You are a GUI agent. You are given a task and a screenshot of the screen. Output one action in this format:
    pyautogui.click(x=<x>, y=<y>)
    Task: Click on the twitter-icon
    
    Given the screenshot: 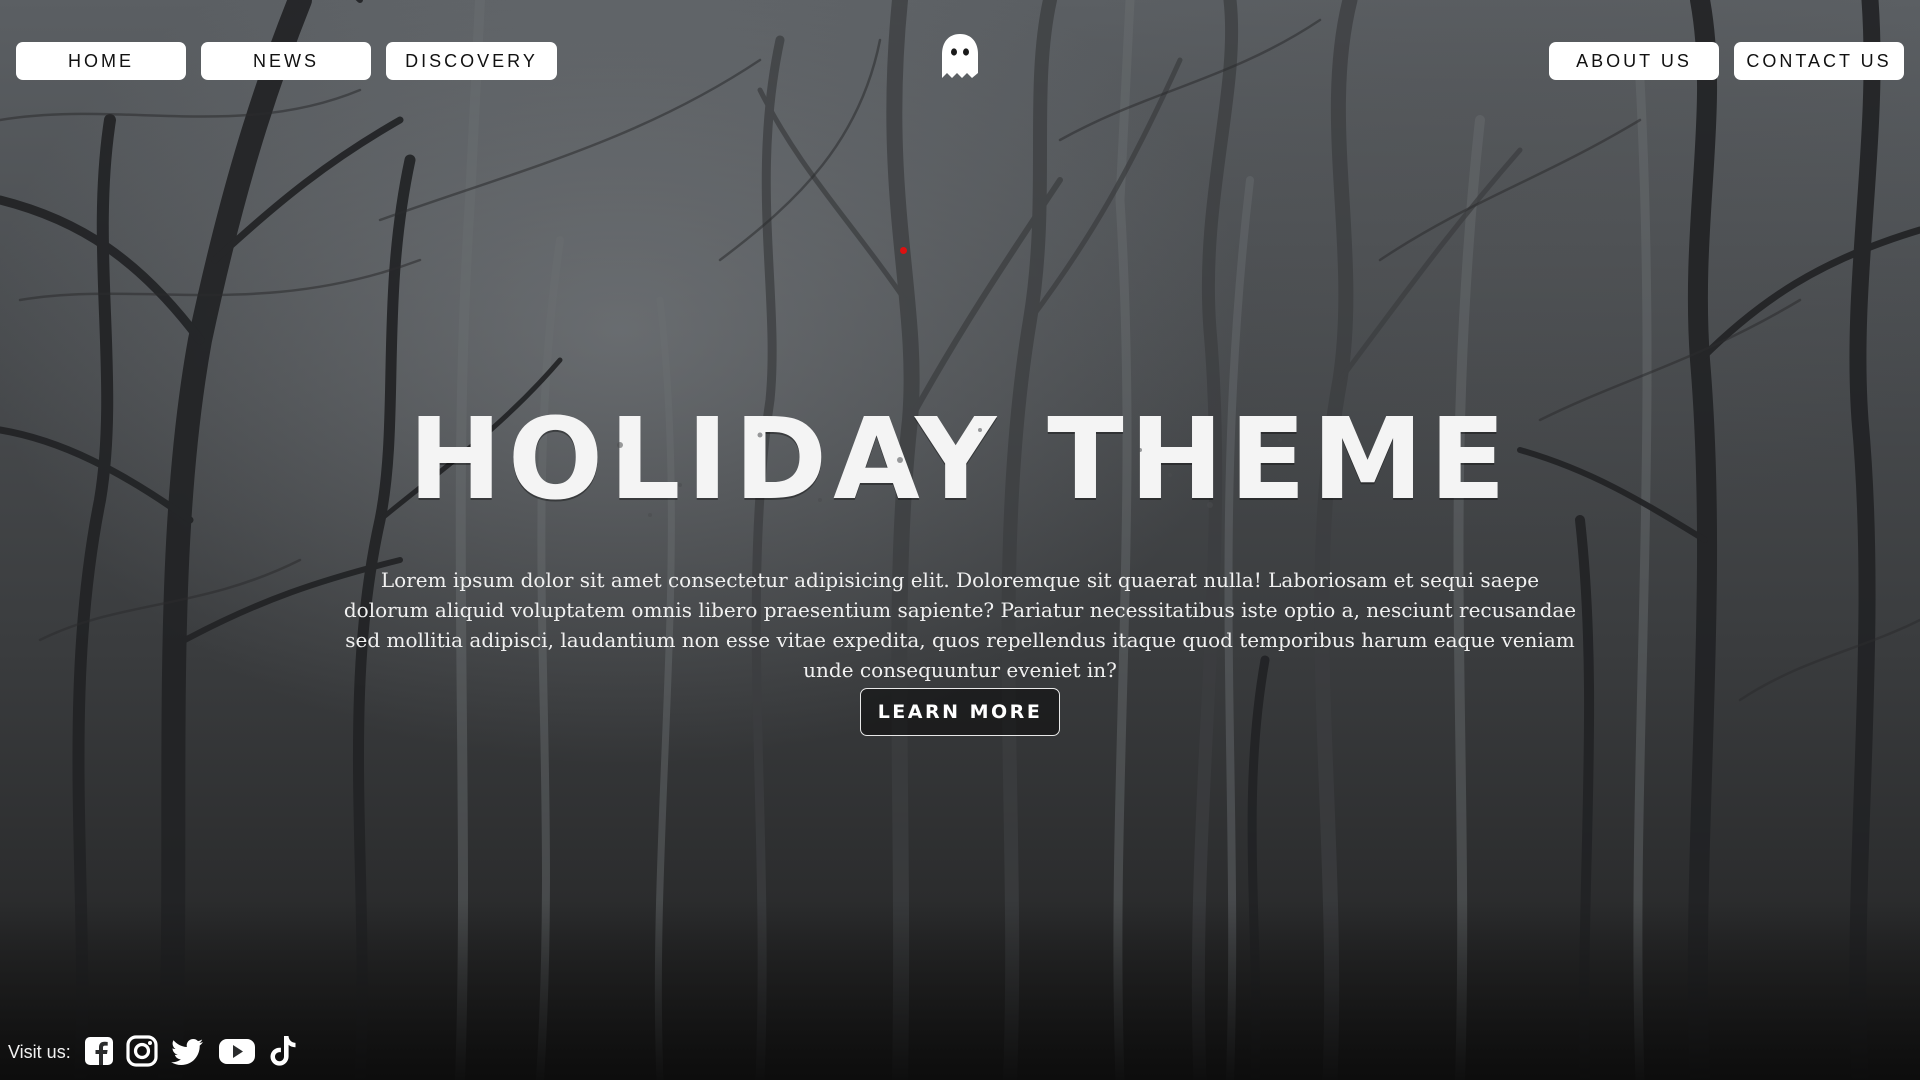 What is the action you would take?
    pyautogui.click(x=187, y=1051)
    